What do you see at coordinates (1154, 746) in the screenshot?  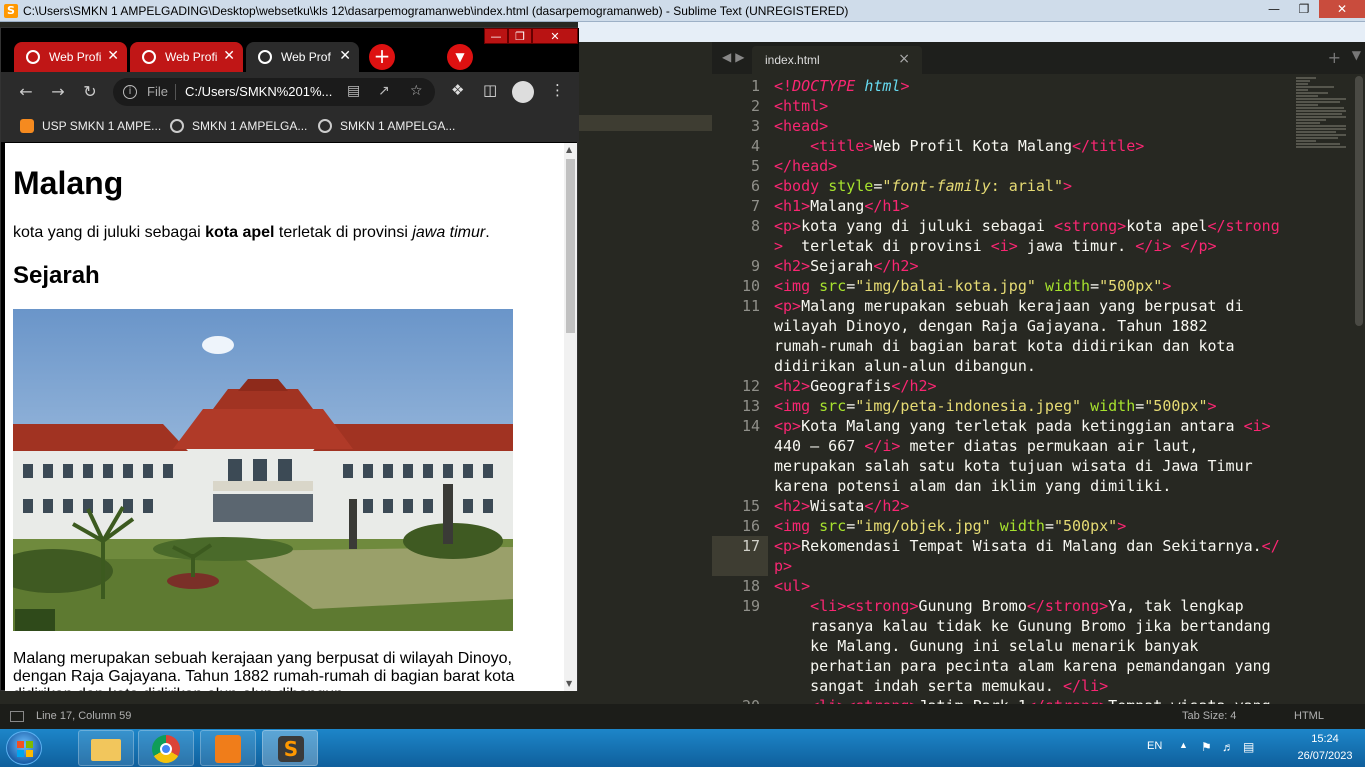 I see `language-indicator: EN` at bounding box center [1154, 746].